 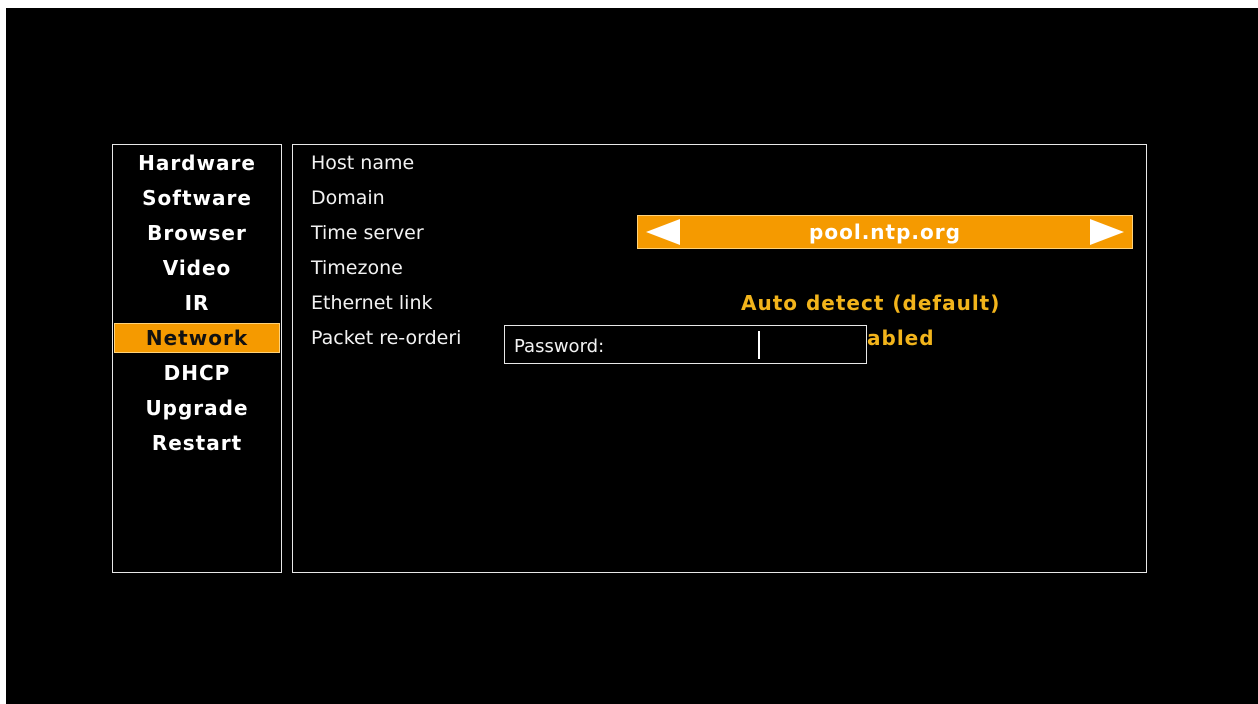 What do you see at coordinates (197, 443) in the screenshot?
I see `sidebar-item-restart: Restart` at bounding box center [197, 443].